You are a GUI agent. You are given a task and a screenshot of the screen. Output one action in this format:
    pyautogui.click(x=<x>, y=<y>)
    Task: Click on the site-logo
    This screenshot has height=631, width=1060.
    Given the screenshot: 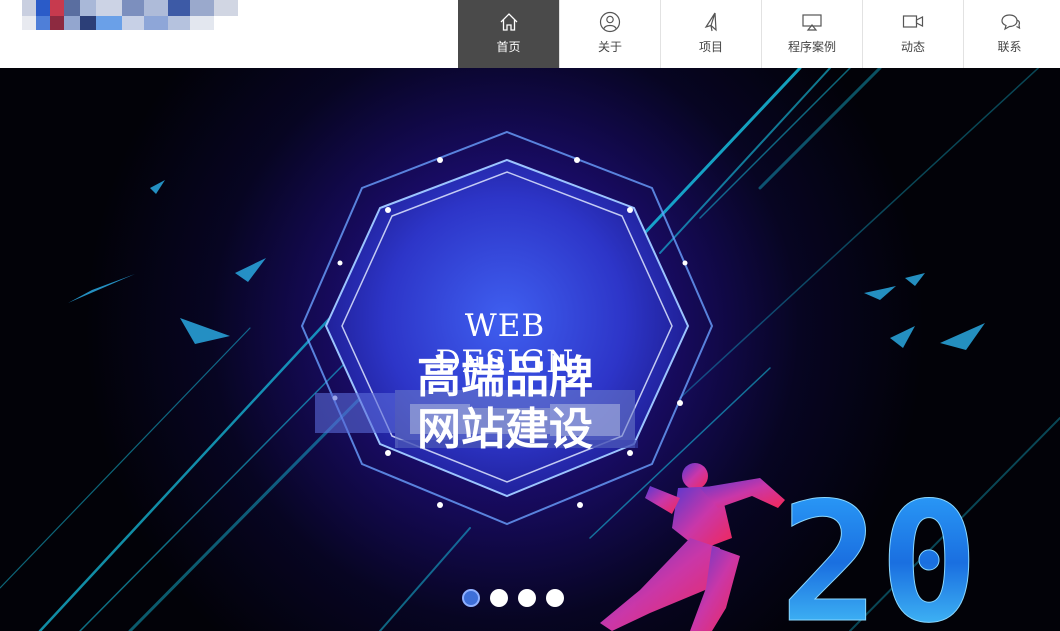 What is the action you would take?
    pyautogui.click(x=138, y=15)
    